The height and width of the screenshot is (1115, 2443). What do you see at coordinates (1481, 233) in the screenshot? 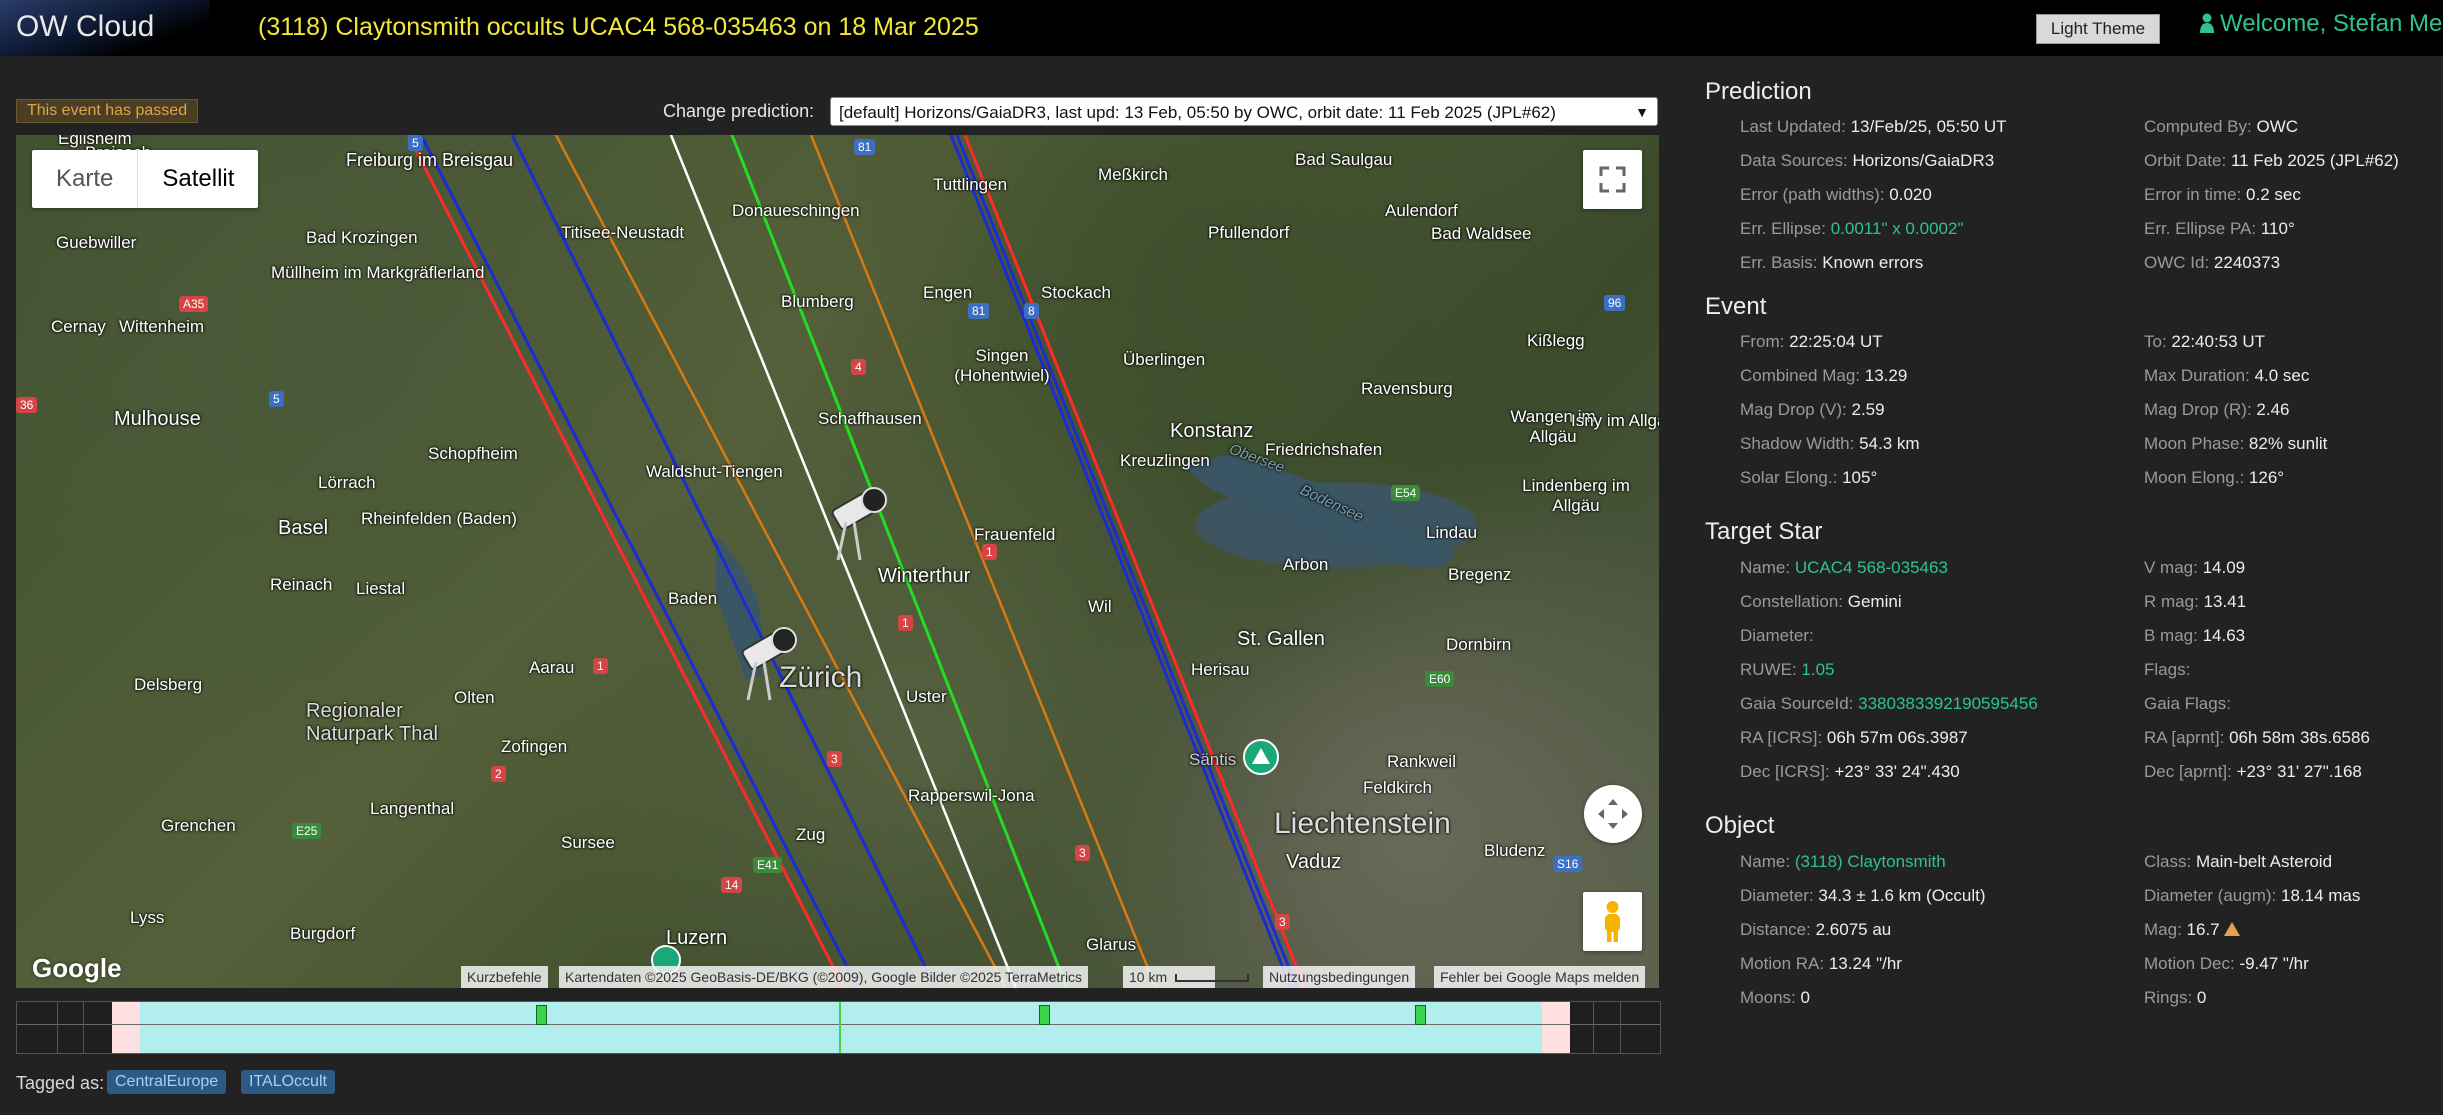
I see `place-label: Bad Waldsee` at bounding box center [1481, 233].